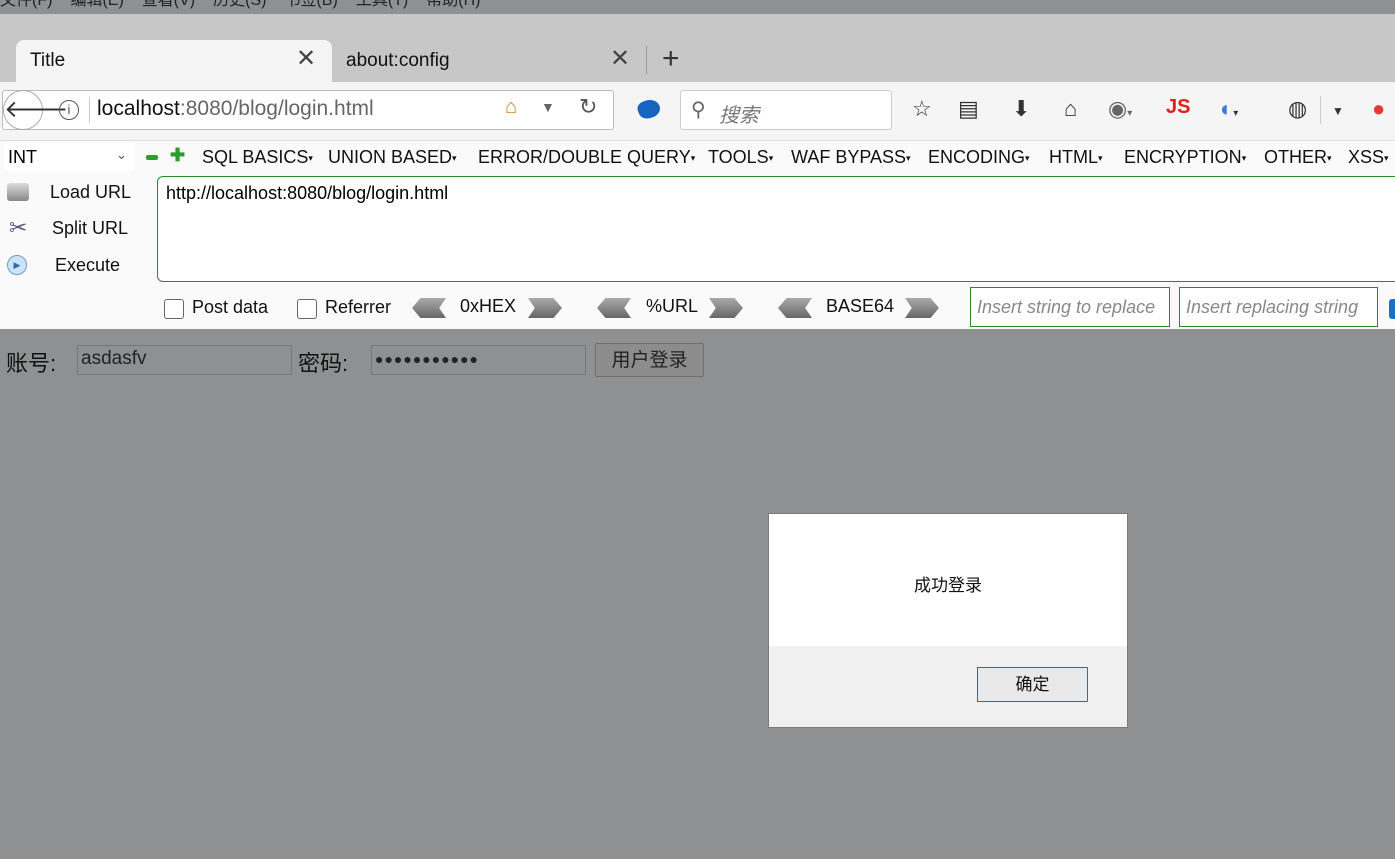 The image size is (1395, 859). I want to click on login-button: 用户登录, so click(649, 360).